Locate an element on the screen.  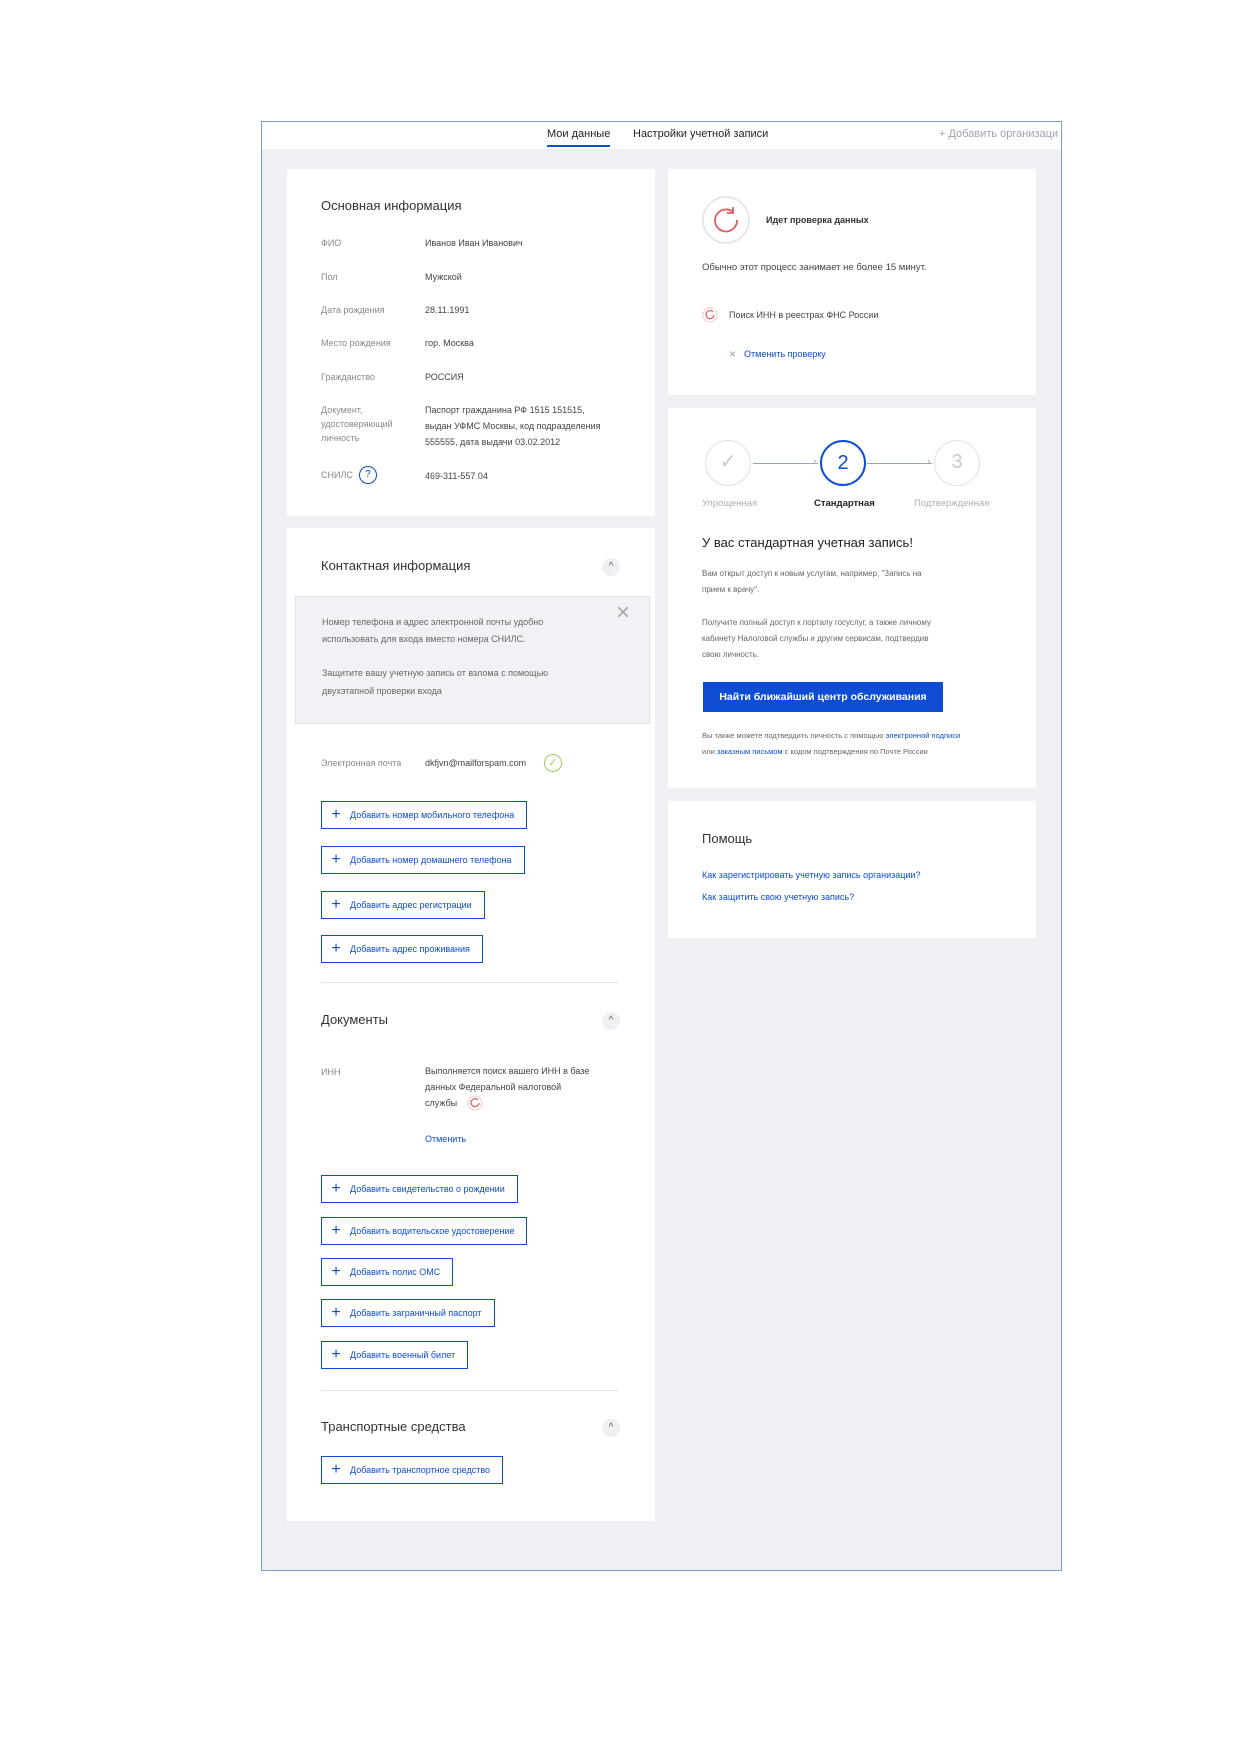
add-mobile-phone-button: + Добавить номер мобильного телефона is located at coordinates (424, 815).